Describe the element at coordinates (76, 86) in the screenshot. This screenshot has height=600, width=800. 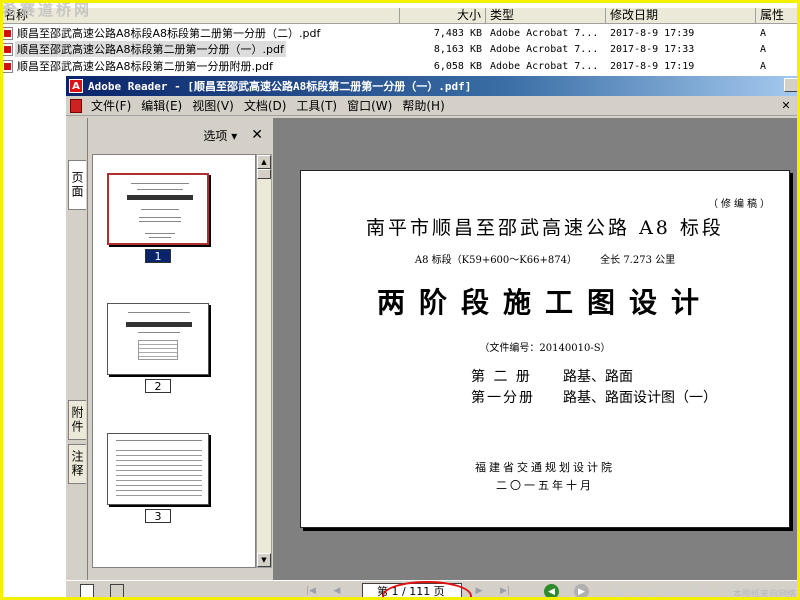
I see `adobe-reader-logo-icon: A` at that location.